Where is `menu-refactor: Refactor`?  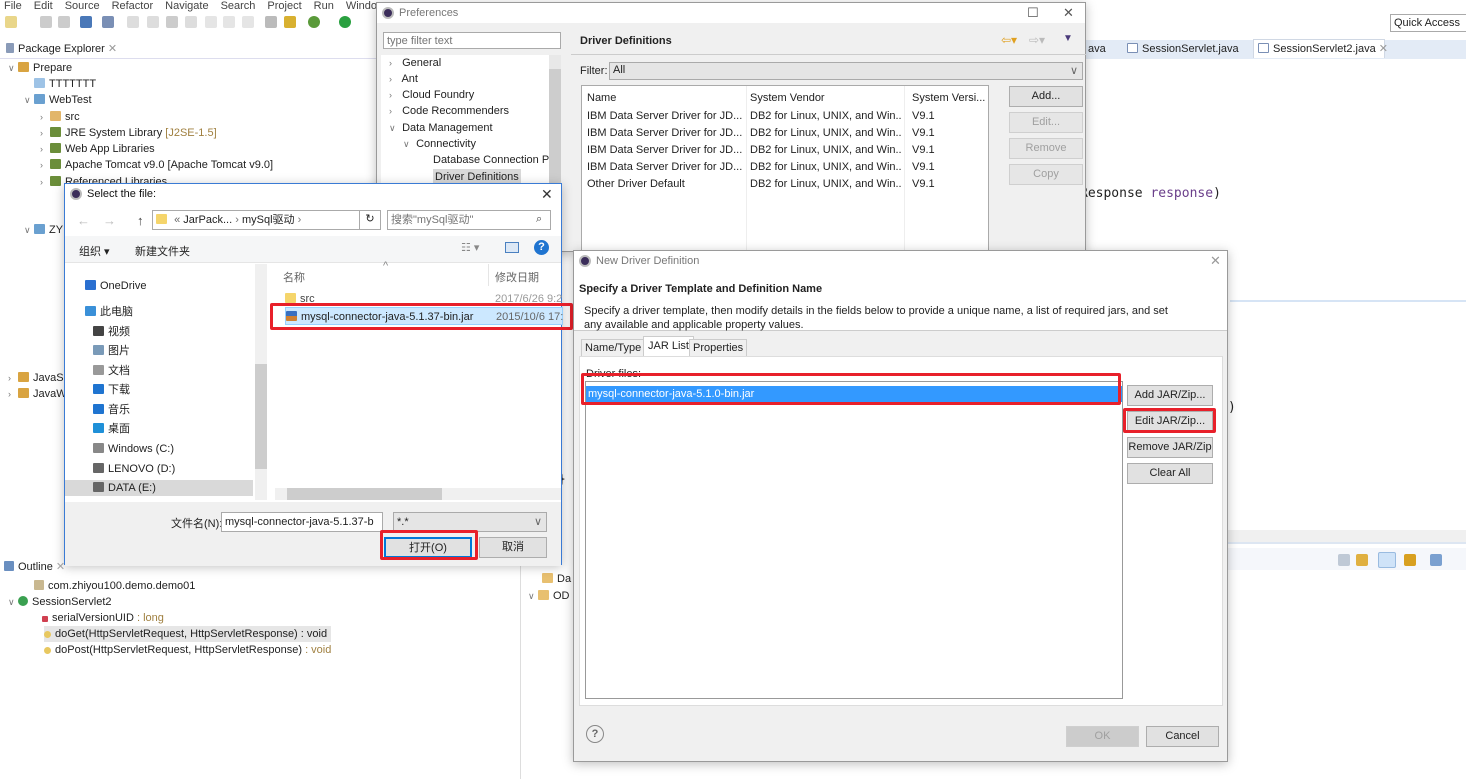 menu-refactor: Refactor is located at coordinates (133, 6).